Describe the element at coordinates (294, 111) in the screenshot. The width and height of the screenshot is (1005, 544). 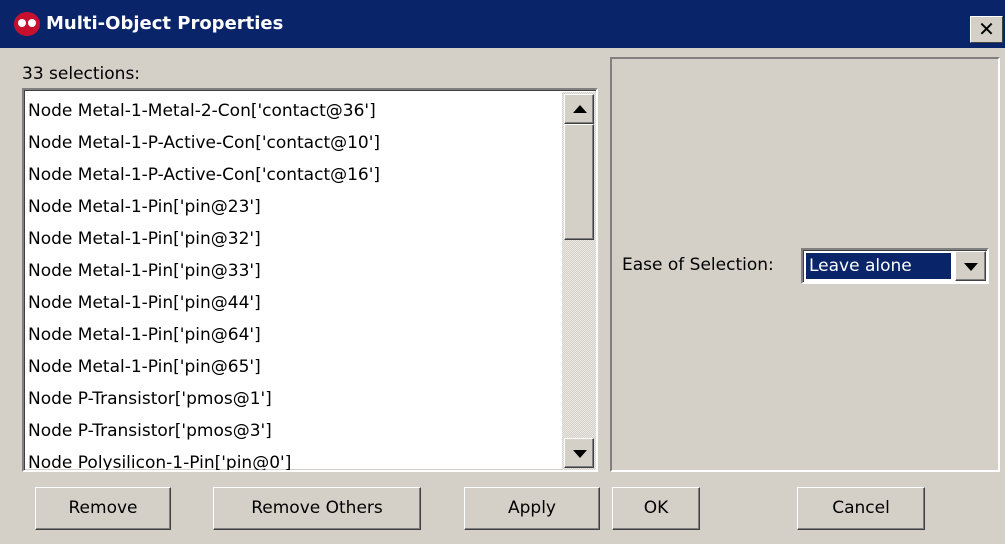
I see `list-item: Node Metal-1-Metal-2-Con['contact@36']` at that location.